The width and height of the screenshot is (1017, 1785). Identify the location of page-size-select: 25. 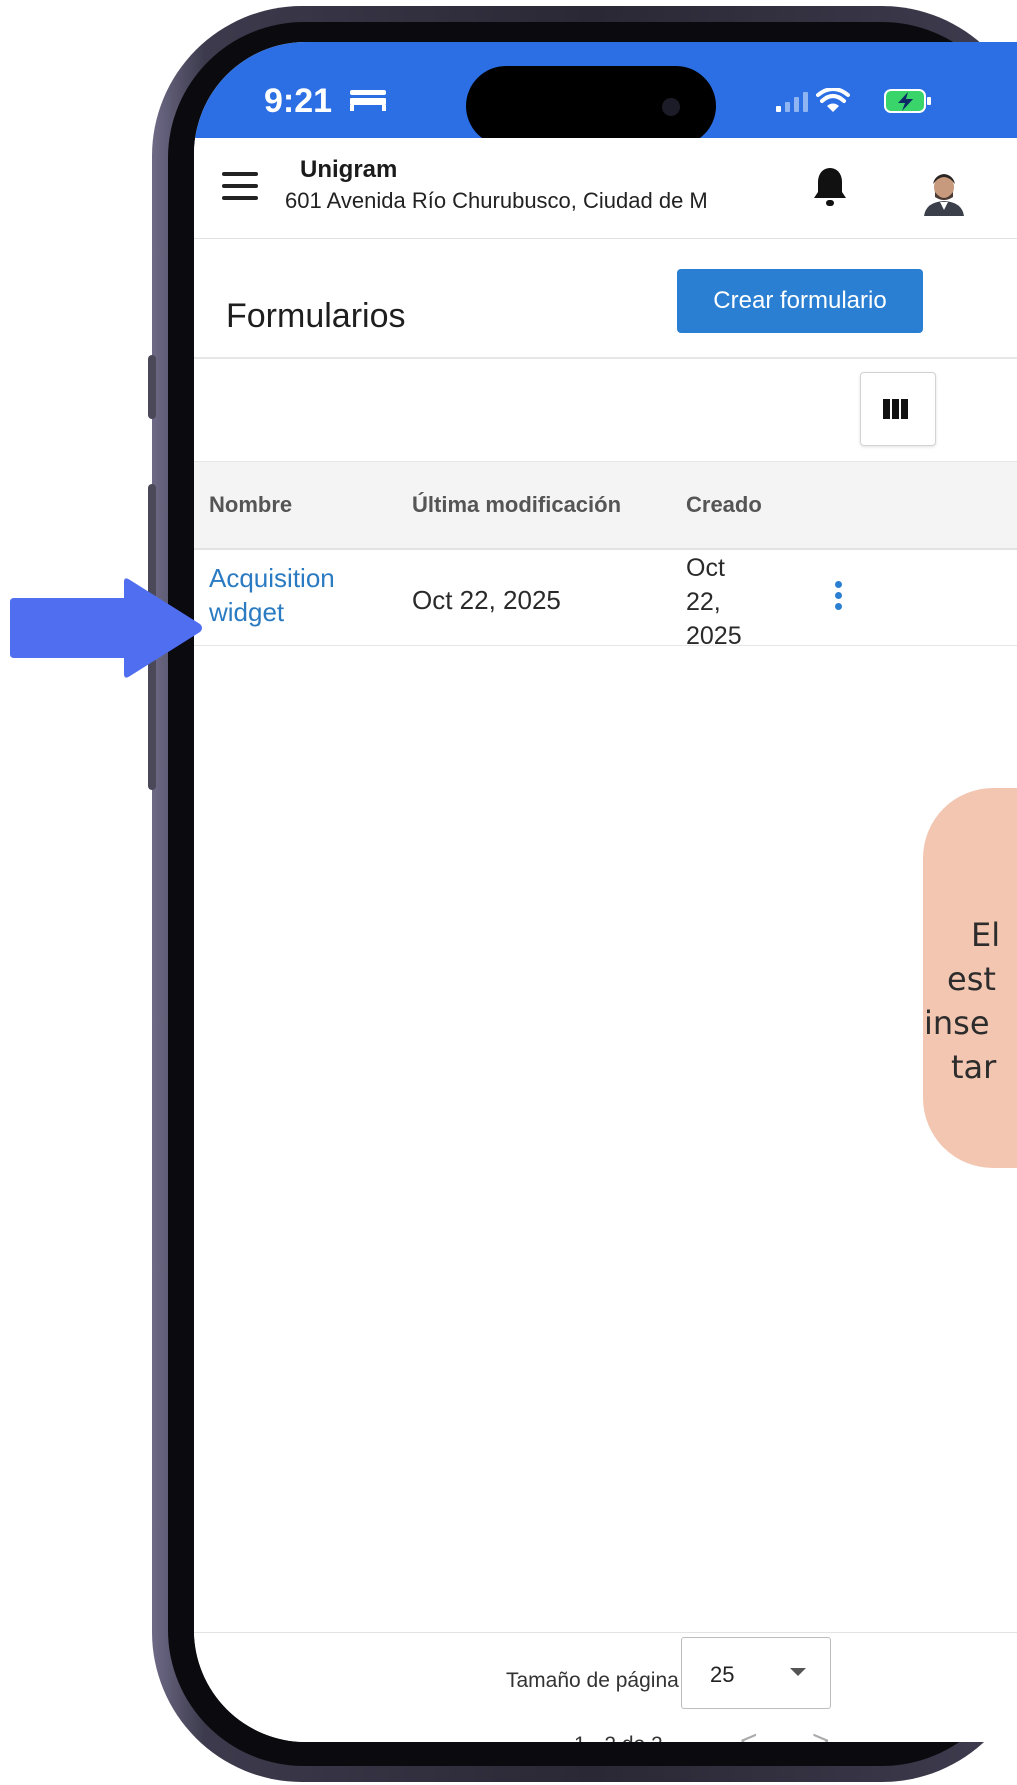
(756, 1673).